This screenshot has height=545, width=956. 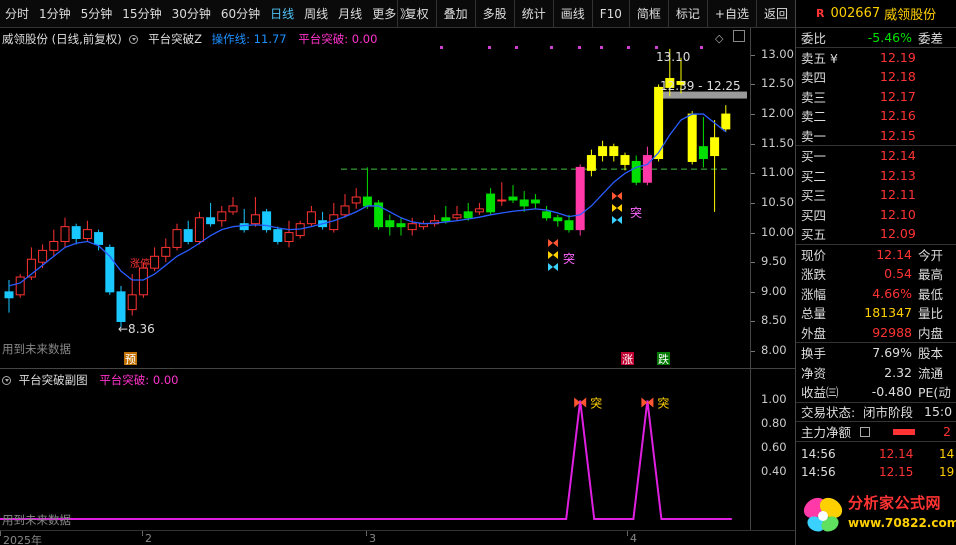 I want to click on indicator-name: 平台突破Z, so click(x=175, y=39).